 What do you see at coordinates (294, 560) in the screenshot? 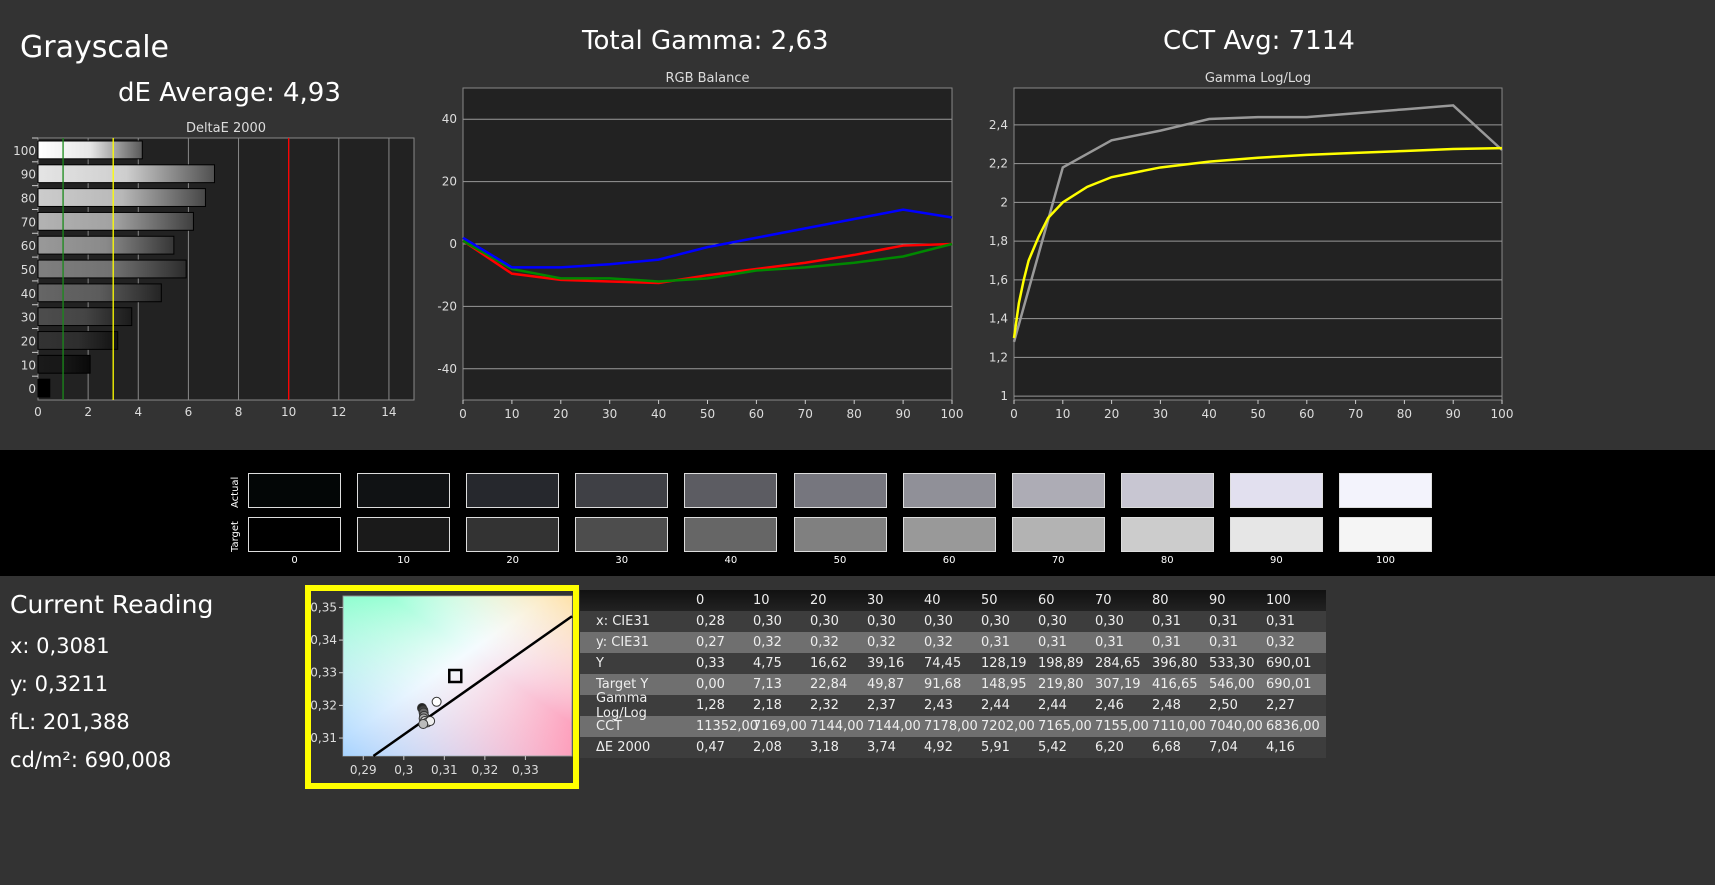
I see `swatch-level-label: 0` at bounding box center [294, 560].